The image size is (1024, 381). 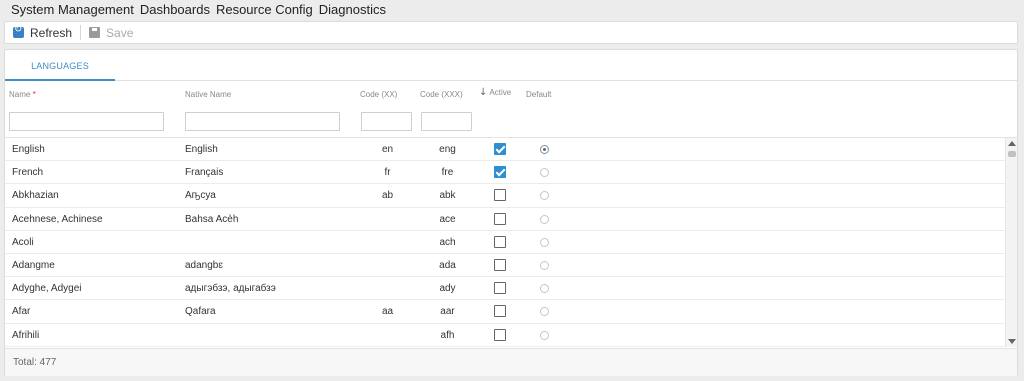 I want to click on cell-native-name: English, so click(x=201, y=149).